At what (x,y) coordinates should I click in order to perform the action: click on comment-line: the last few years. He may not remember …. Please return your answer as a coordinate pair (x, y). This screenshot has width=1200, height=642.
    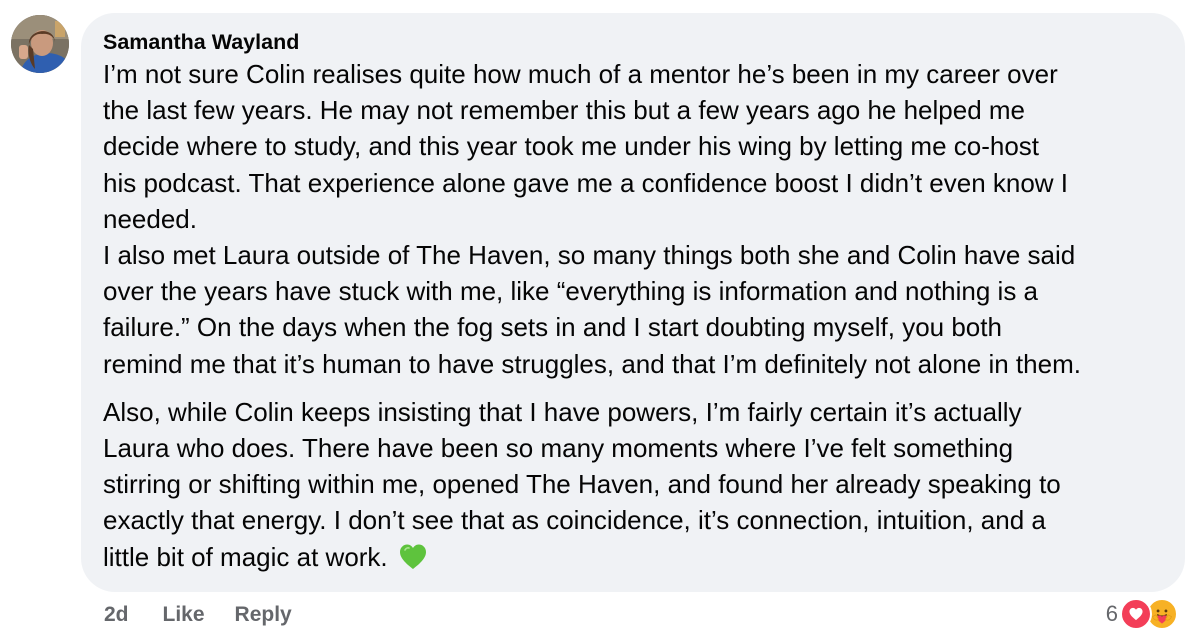
    Looking at the image, I should click on (564, 110).